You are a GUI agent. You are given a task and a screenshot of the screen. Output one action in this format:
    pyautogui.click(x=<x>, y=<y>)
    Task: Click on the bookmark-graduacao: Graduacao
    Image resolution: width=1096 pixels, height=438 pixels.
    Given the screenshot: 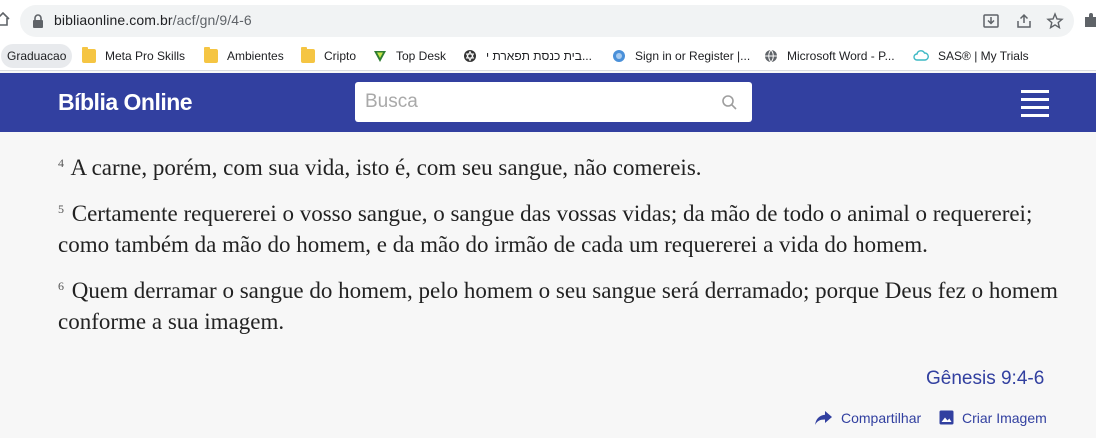 What is the action you would take?
    pyautogui.click(x=37, y=56)
    